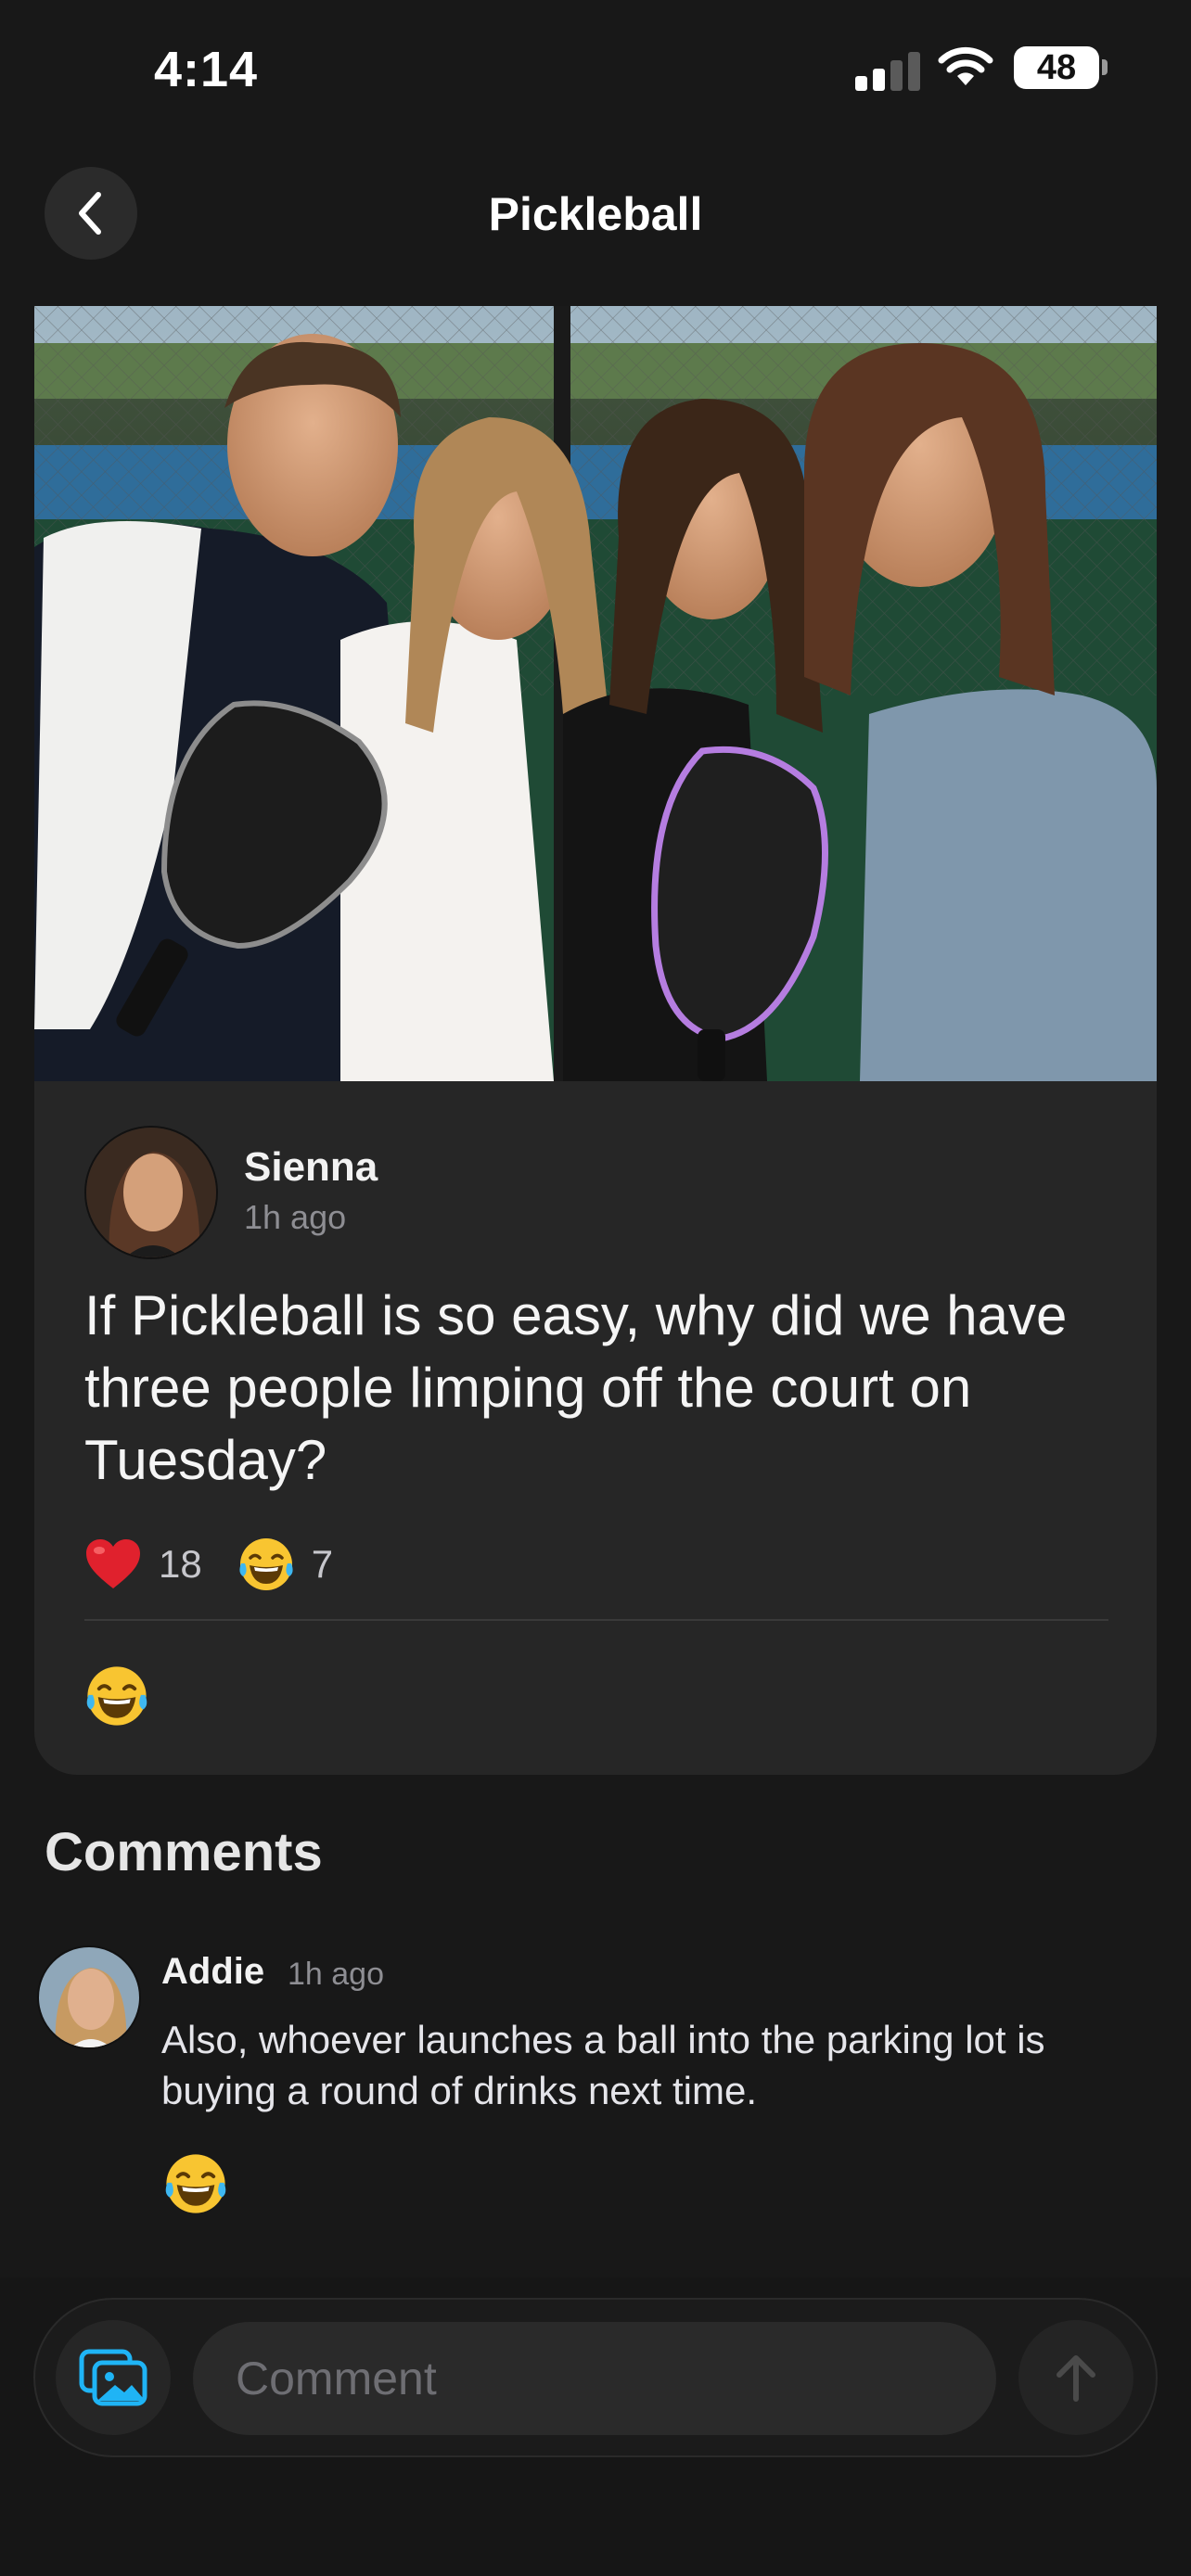 The width and height of the screenshot is (1191, 2576). Describe the element at coordinates (501, 1196) in the screenshot. I see `post-author-row: Sienna 1h ago` at that location.